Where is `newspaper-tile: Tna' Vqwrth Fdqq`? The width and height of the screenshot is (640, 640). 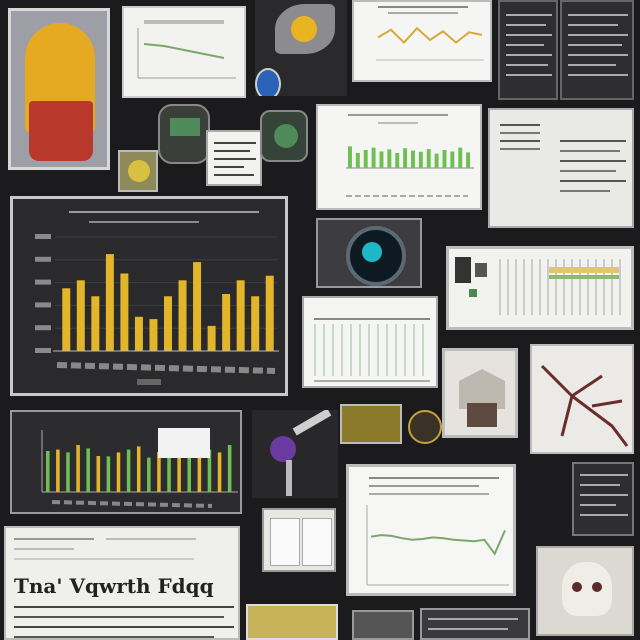 newspaper-tile: Tna' Vqwrth Fdqq is located at coordinates (122, 583).